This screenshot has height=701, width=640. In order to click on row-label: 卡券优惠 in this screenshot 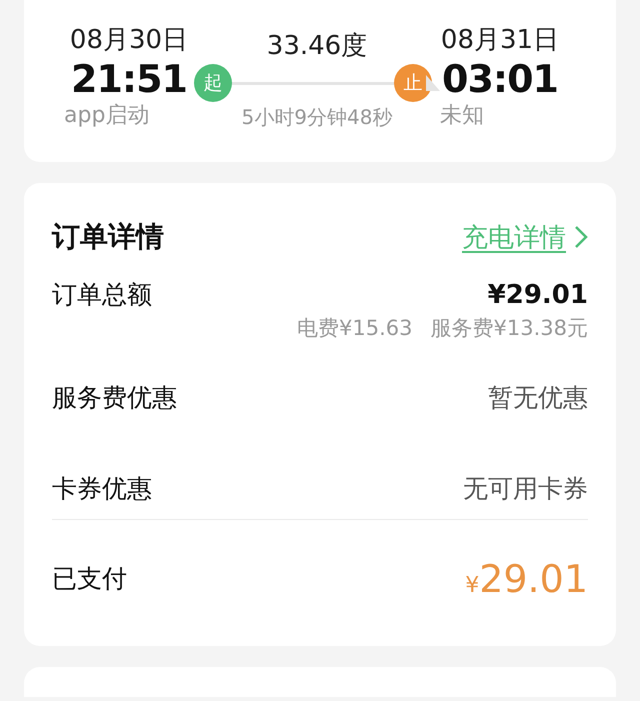, I will do `click(102, 489)`.